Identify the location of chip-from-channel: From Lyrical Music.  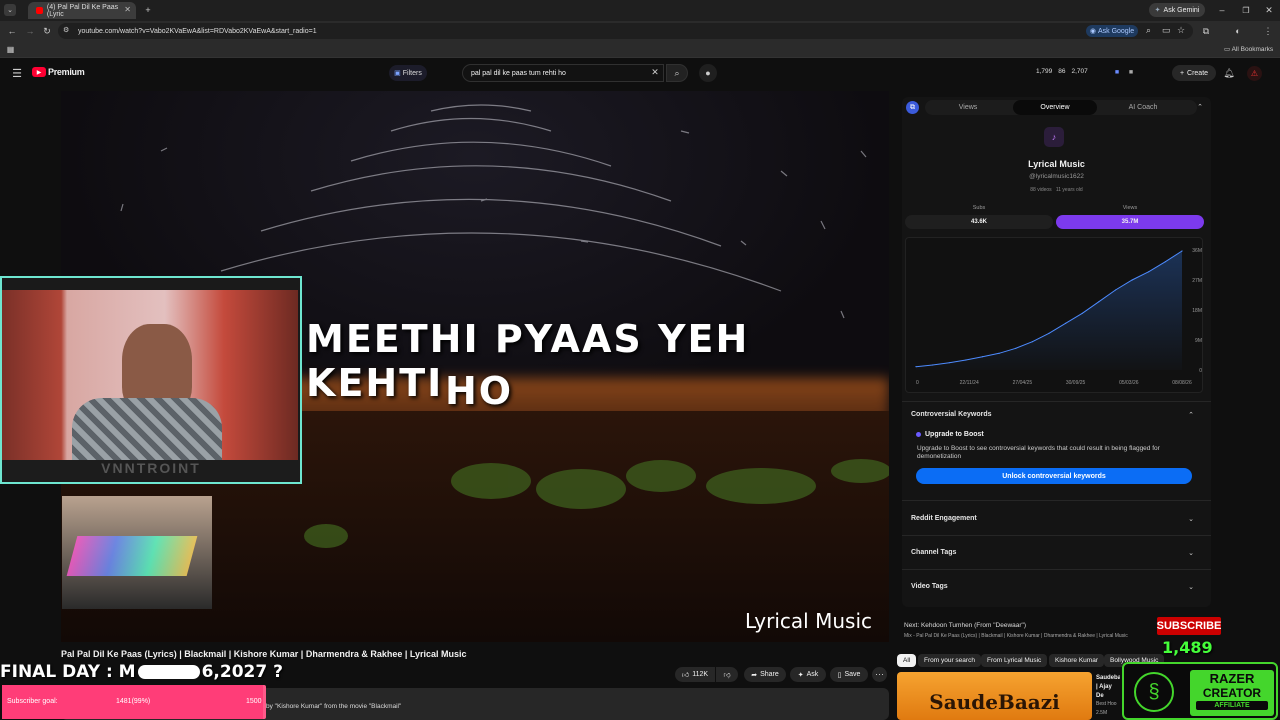
(1014, 660).